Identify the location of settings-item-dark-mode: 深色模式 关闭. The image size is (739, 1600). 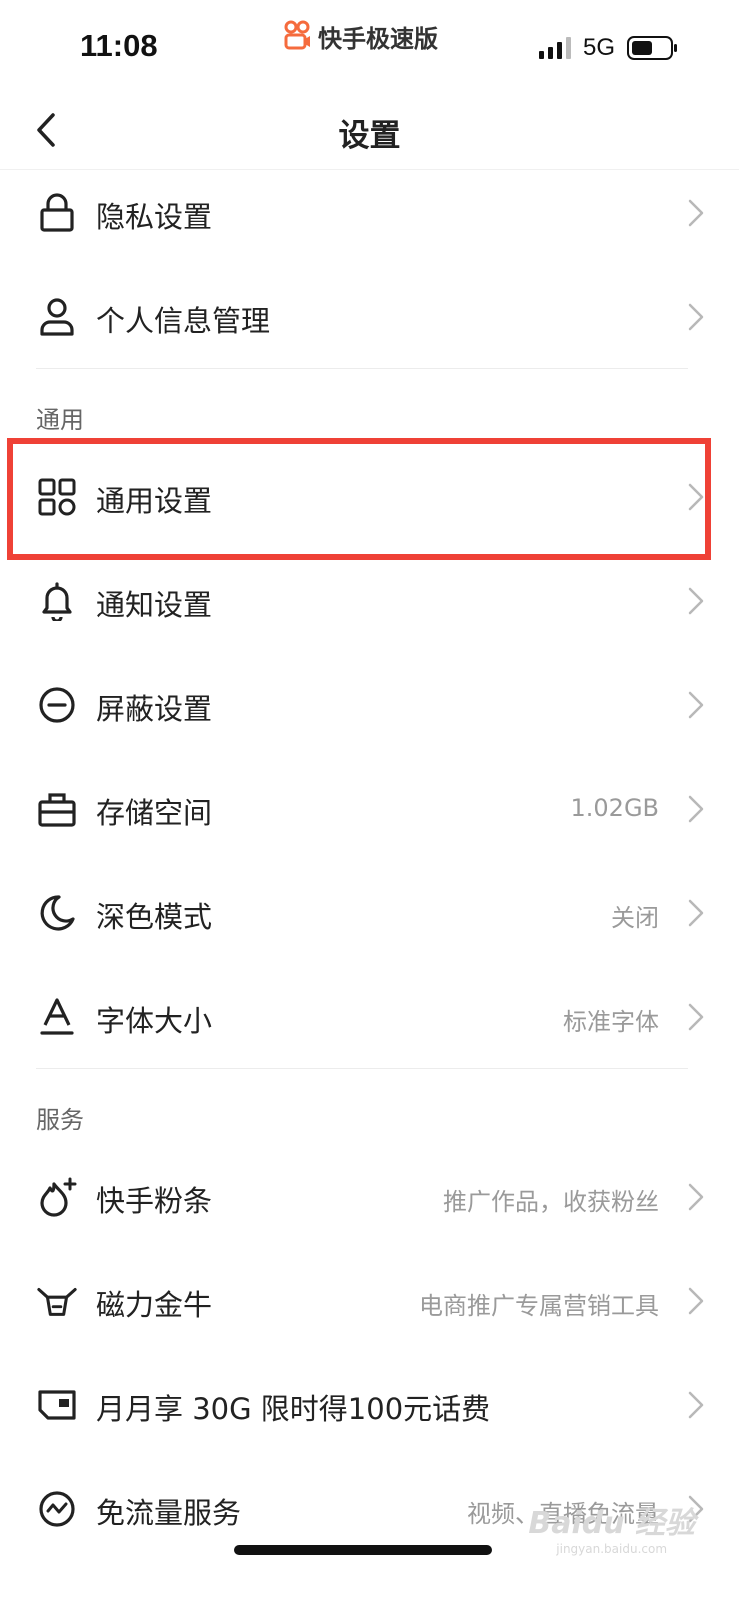
(369, 914).